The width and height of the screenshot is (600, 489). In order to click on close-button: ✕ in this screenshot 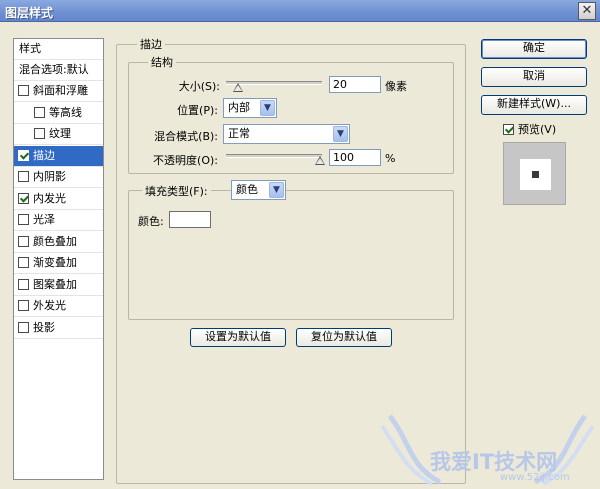, I will do `click(587, 11)`.